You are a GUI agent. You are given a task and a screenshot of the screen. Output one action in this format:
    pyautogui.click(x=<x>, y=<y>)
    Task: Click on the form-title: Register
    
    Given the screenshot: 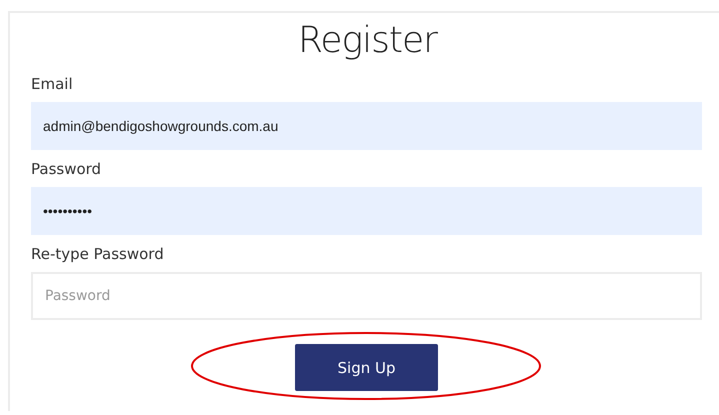 What is the action you would take?
    pyautogui.click(x=368, y=41)
    